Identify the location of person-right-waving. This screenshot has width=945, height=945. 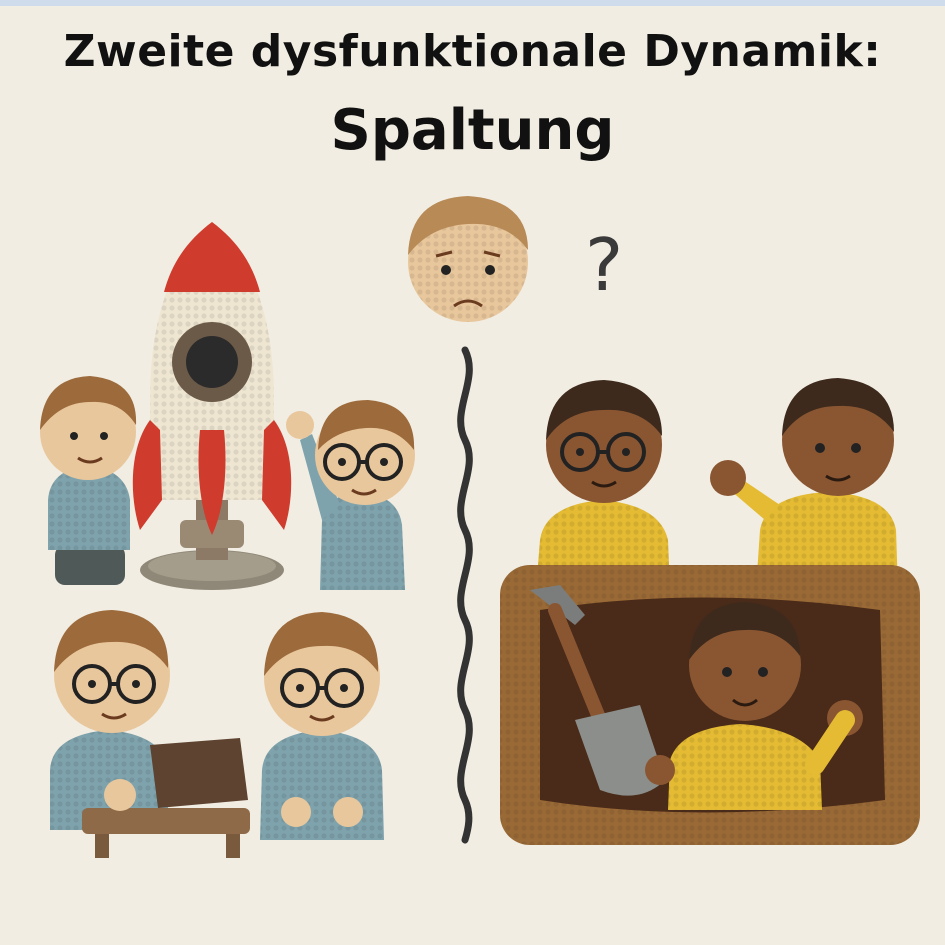
(804, 484).